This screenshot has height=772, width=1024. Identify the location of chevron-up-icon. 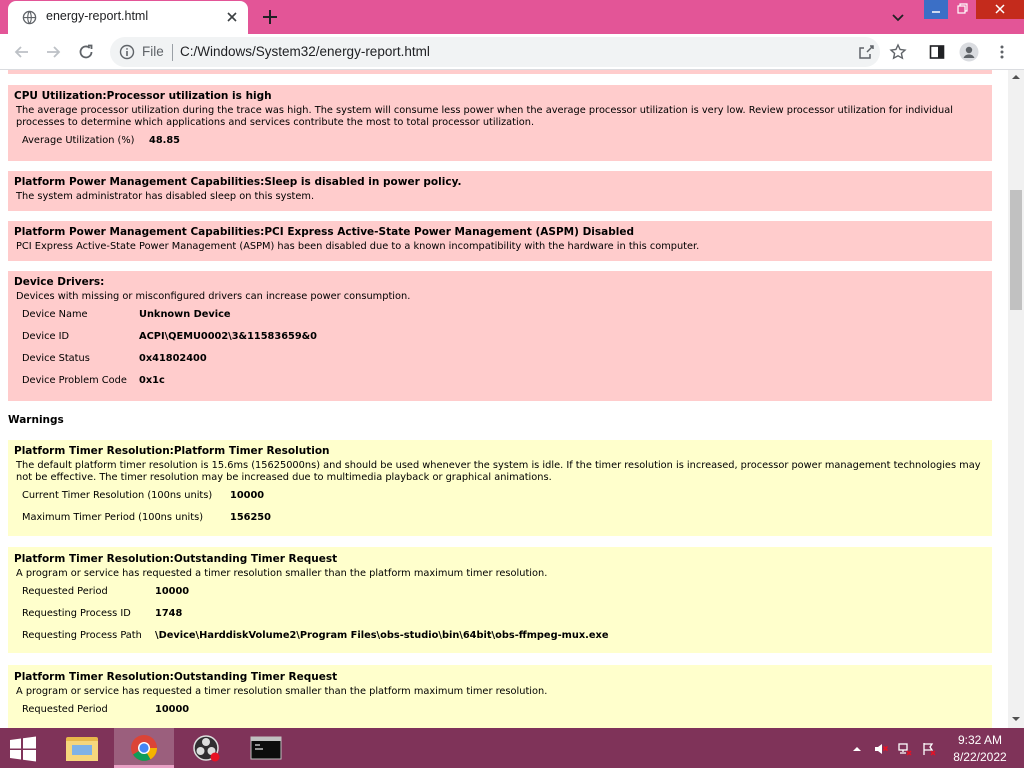
(857, 749).